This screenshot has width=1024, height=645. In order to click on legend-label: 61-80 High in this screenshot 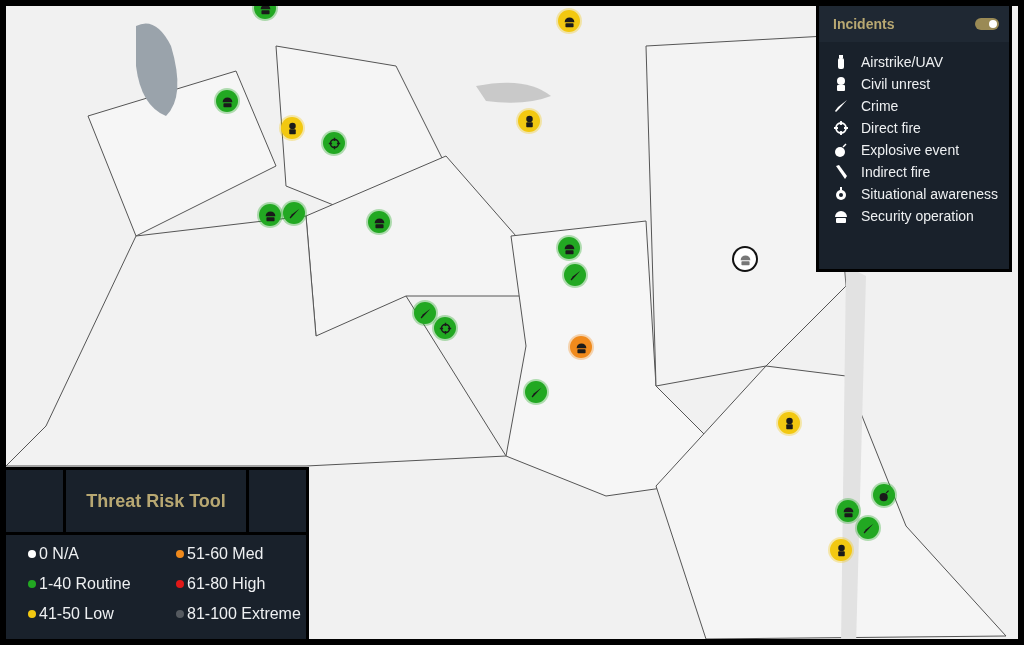, I will do `click(226, 584)`.